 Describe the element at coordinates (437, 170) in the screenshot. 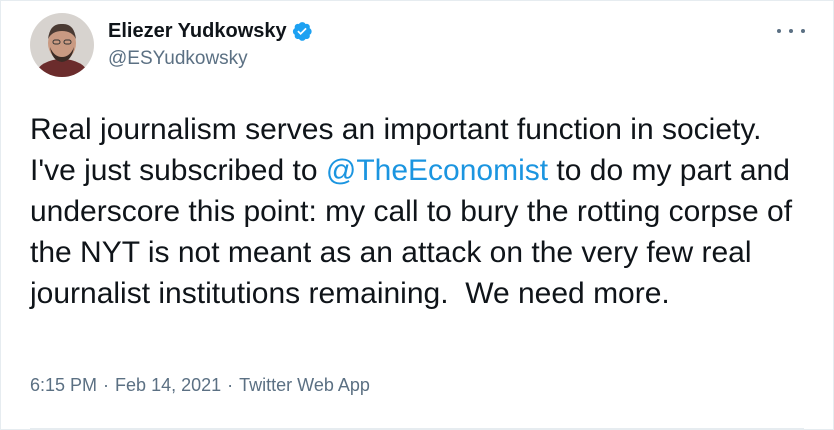

I see `mention-link: @TheEconomist` at that location.